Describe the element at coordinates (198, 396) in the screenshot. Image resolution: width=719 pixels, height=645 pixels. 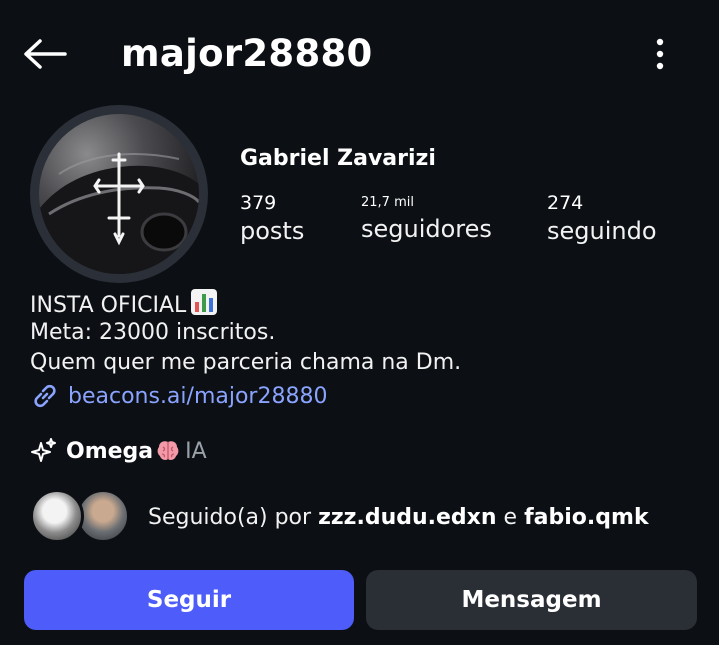
I see `bio-link-text: beacons.ai/major28880` at that location.